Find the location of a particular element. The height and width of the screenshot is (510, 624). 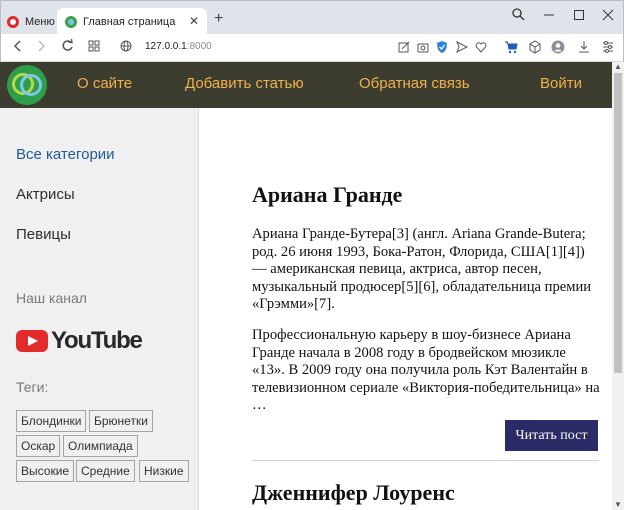

post-divider is located at coordinates (425, 460).